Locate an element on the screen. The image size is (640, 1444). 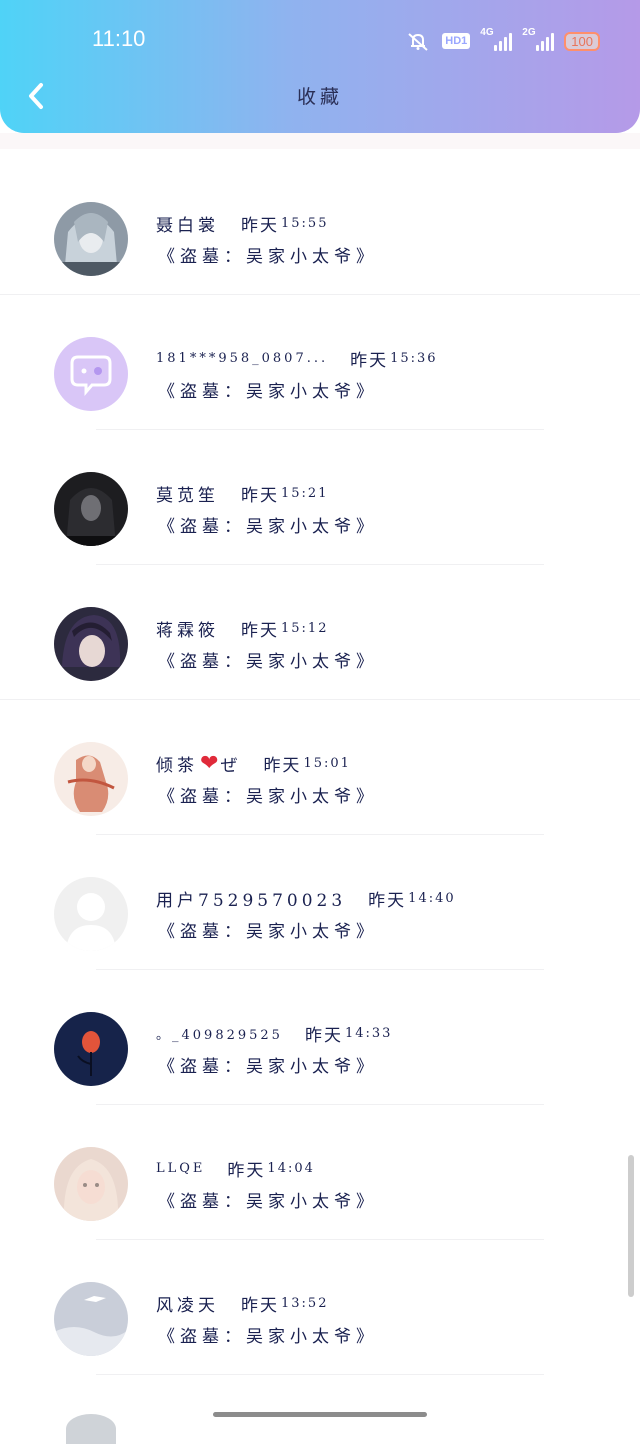
scrollbar-thumb is located at coordinates (631, 1226).